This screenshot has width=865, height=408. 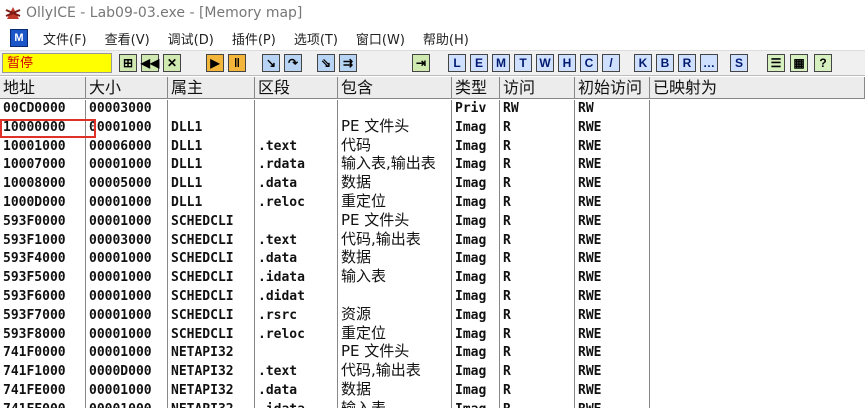 I want to click on menu-file: 文件(F), so click(x=65, y=38).